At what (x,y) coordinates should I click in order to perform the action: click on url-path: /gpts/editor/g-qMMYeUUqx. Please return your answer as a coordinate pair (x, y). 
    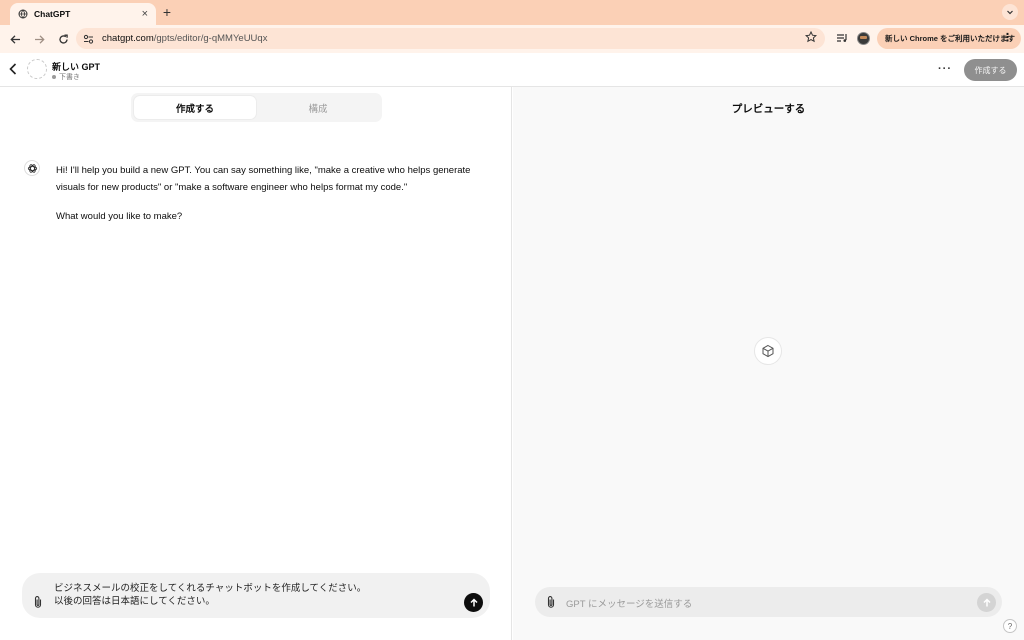
    Looking at the image, I should click on (210, 38).